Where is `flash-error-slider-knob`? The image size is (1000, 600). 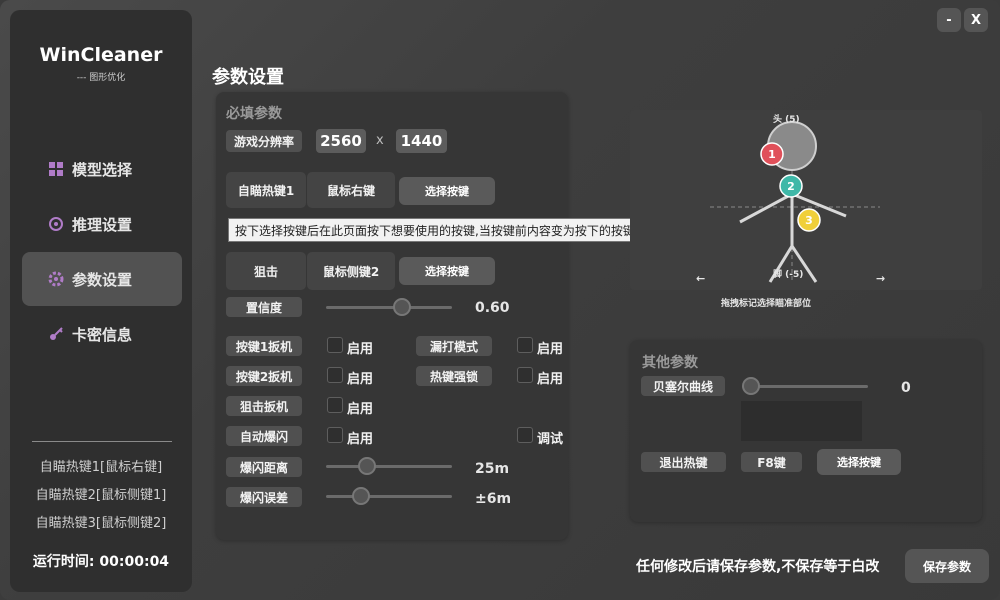
flash-error-slider-knob is located at coordinates (361, 496).